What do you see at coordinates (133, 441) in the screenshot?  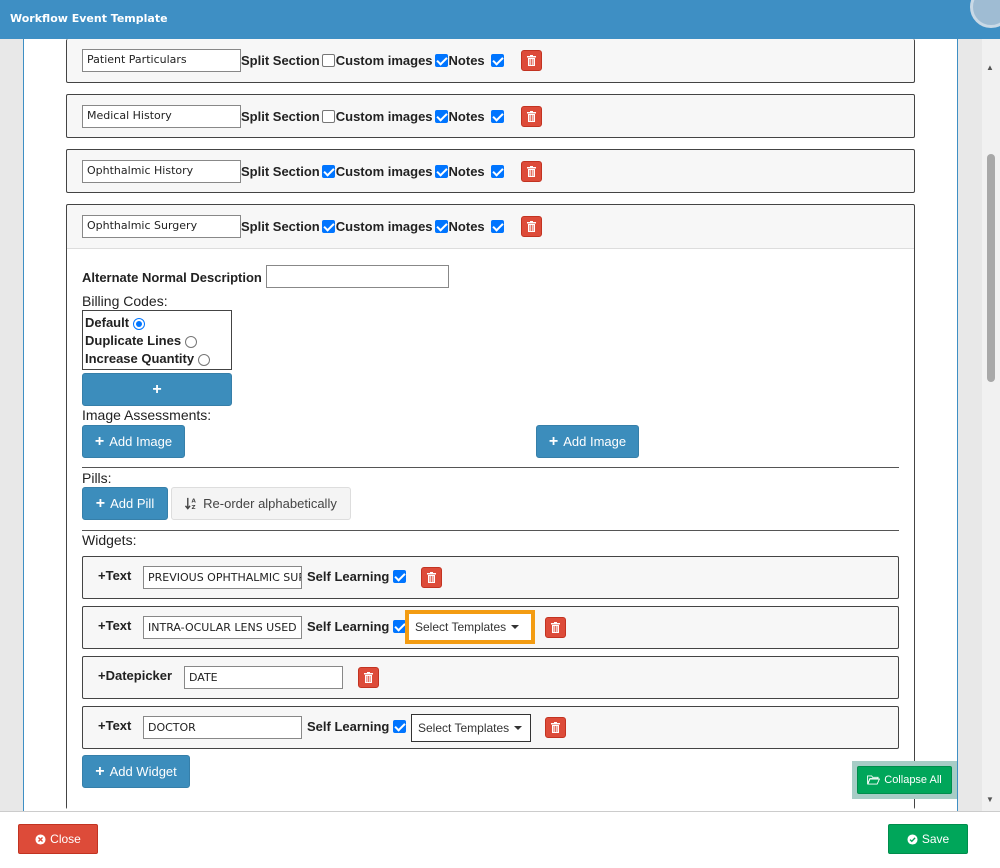 I see `add-image-button-left: + Add Image` at bounding box center [133, 441].